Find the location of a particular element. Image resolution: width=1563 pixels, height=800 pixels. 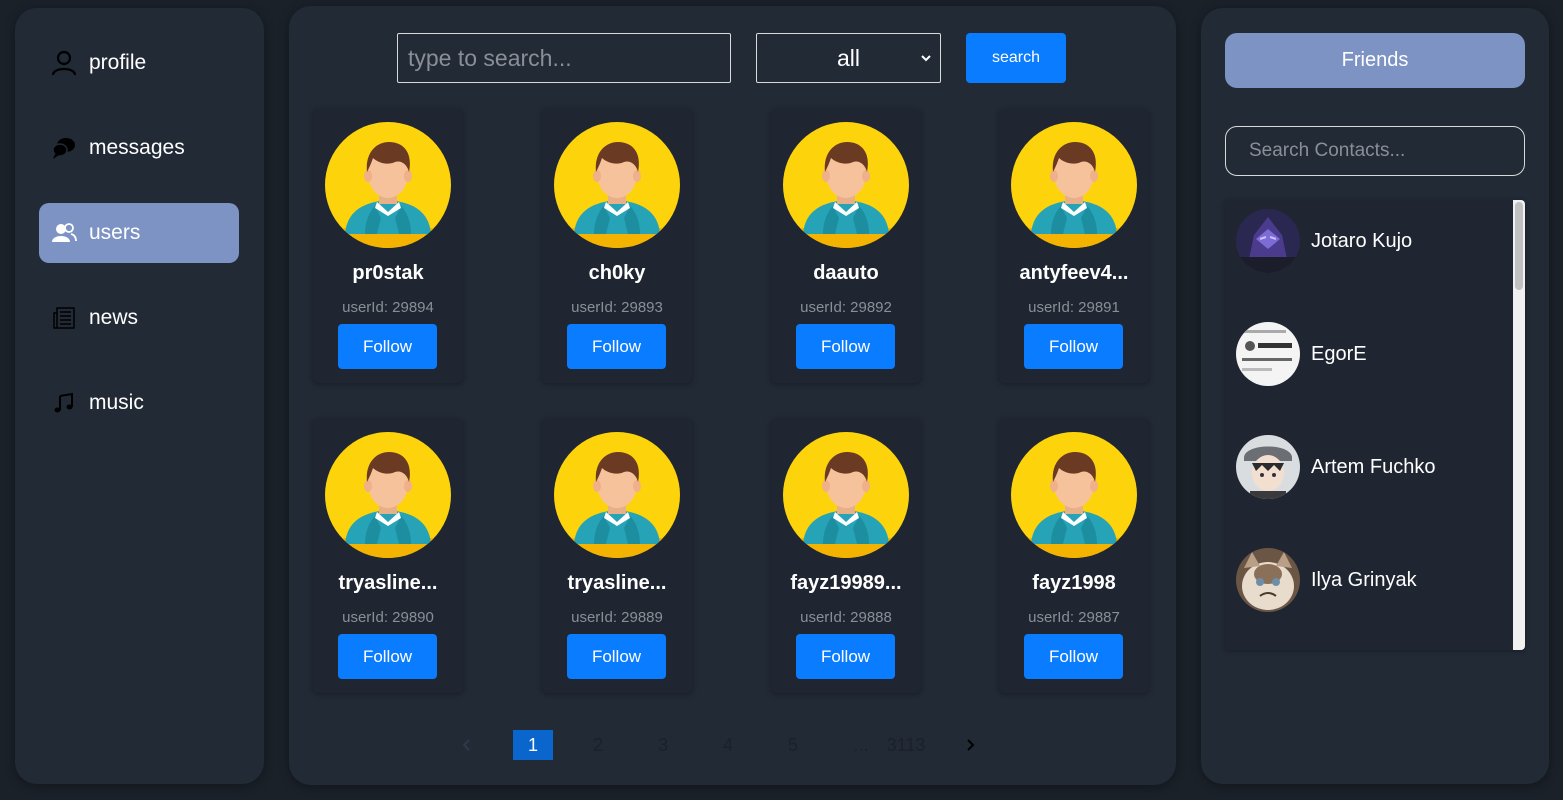

user-id: userId: 29888 is located at coordinates (846, 617).